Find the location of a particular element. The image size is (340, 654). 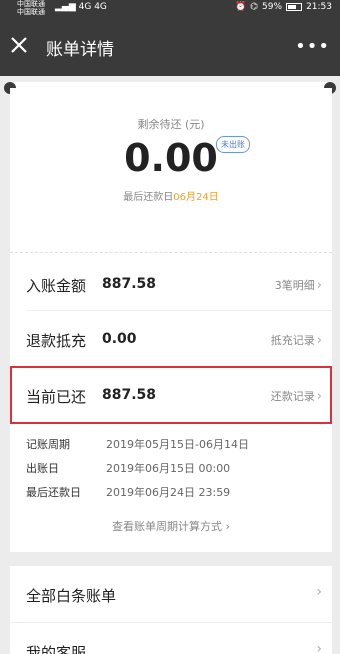

row-value: 887.58 is located at coordinates (129, 284).